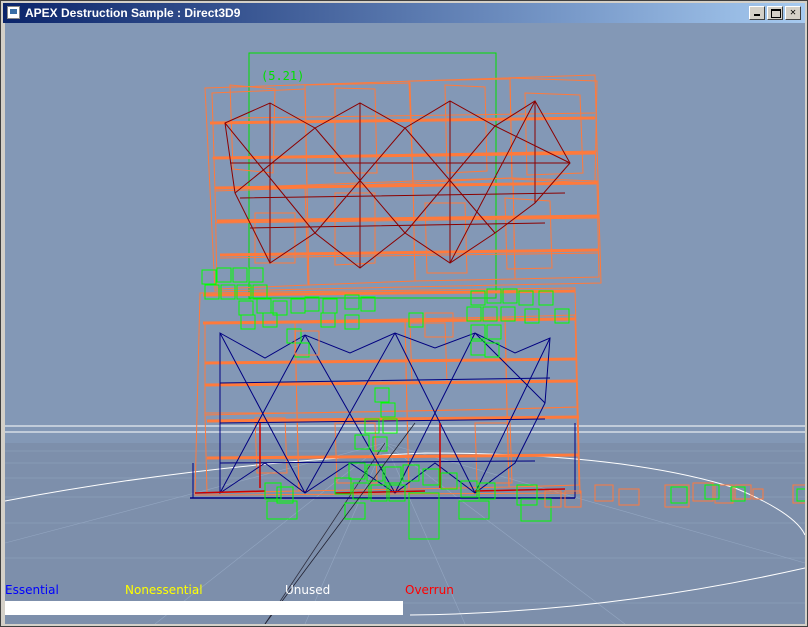 This screenshot has height=627, width=808. I want to click on legend-essential: Essential, so click(32, 590).